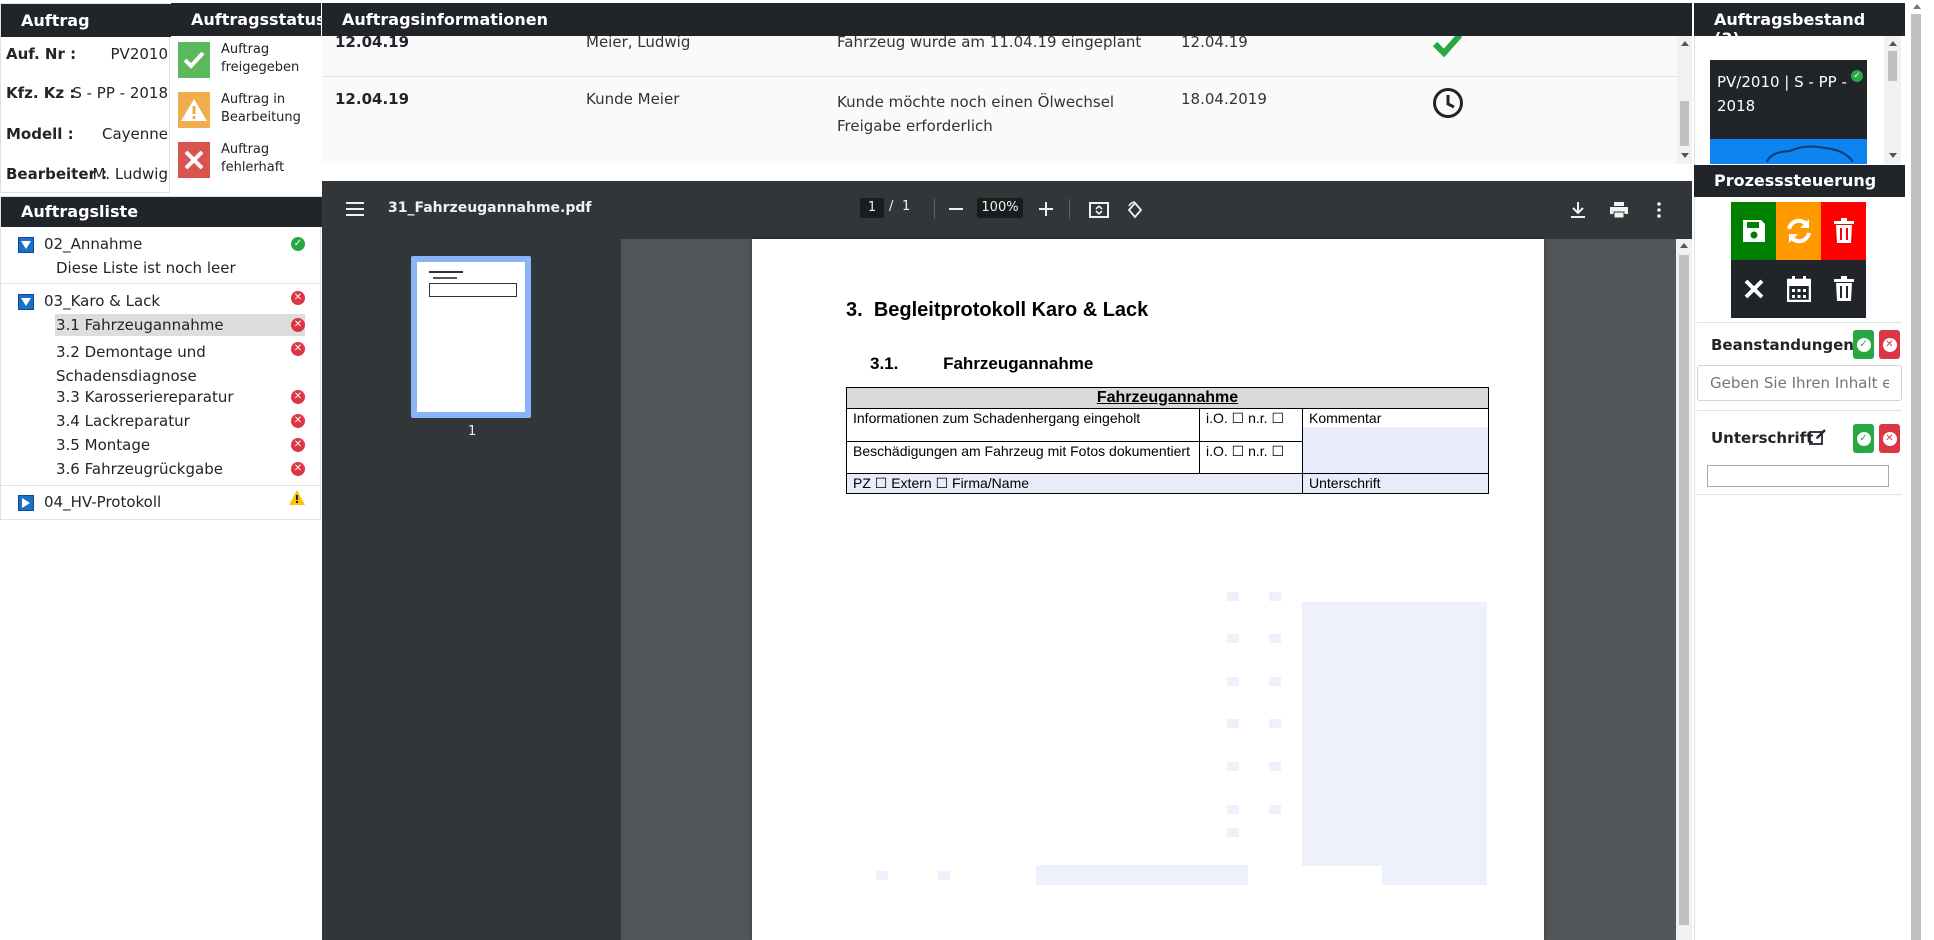  What do you see at coordinates (1684, 100) in the screenshot?
I see `info-scrollbar` at bounding box center [1684, 100].